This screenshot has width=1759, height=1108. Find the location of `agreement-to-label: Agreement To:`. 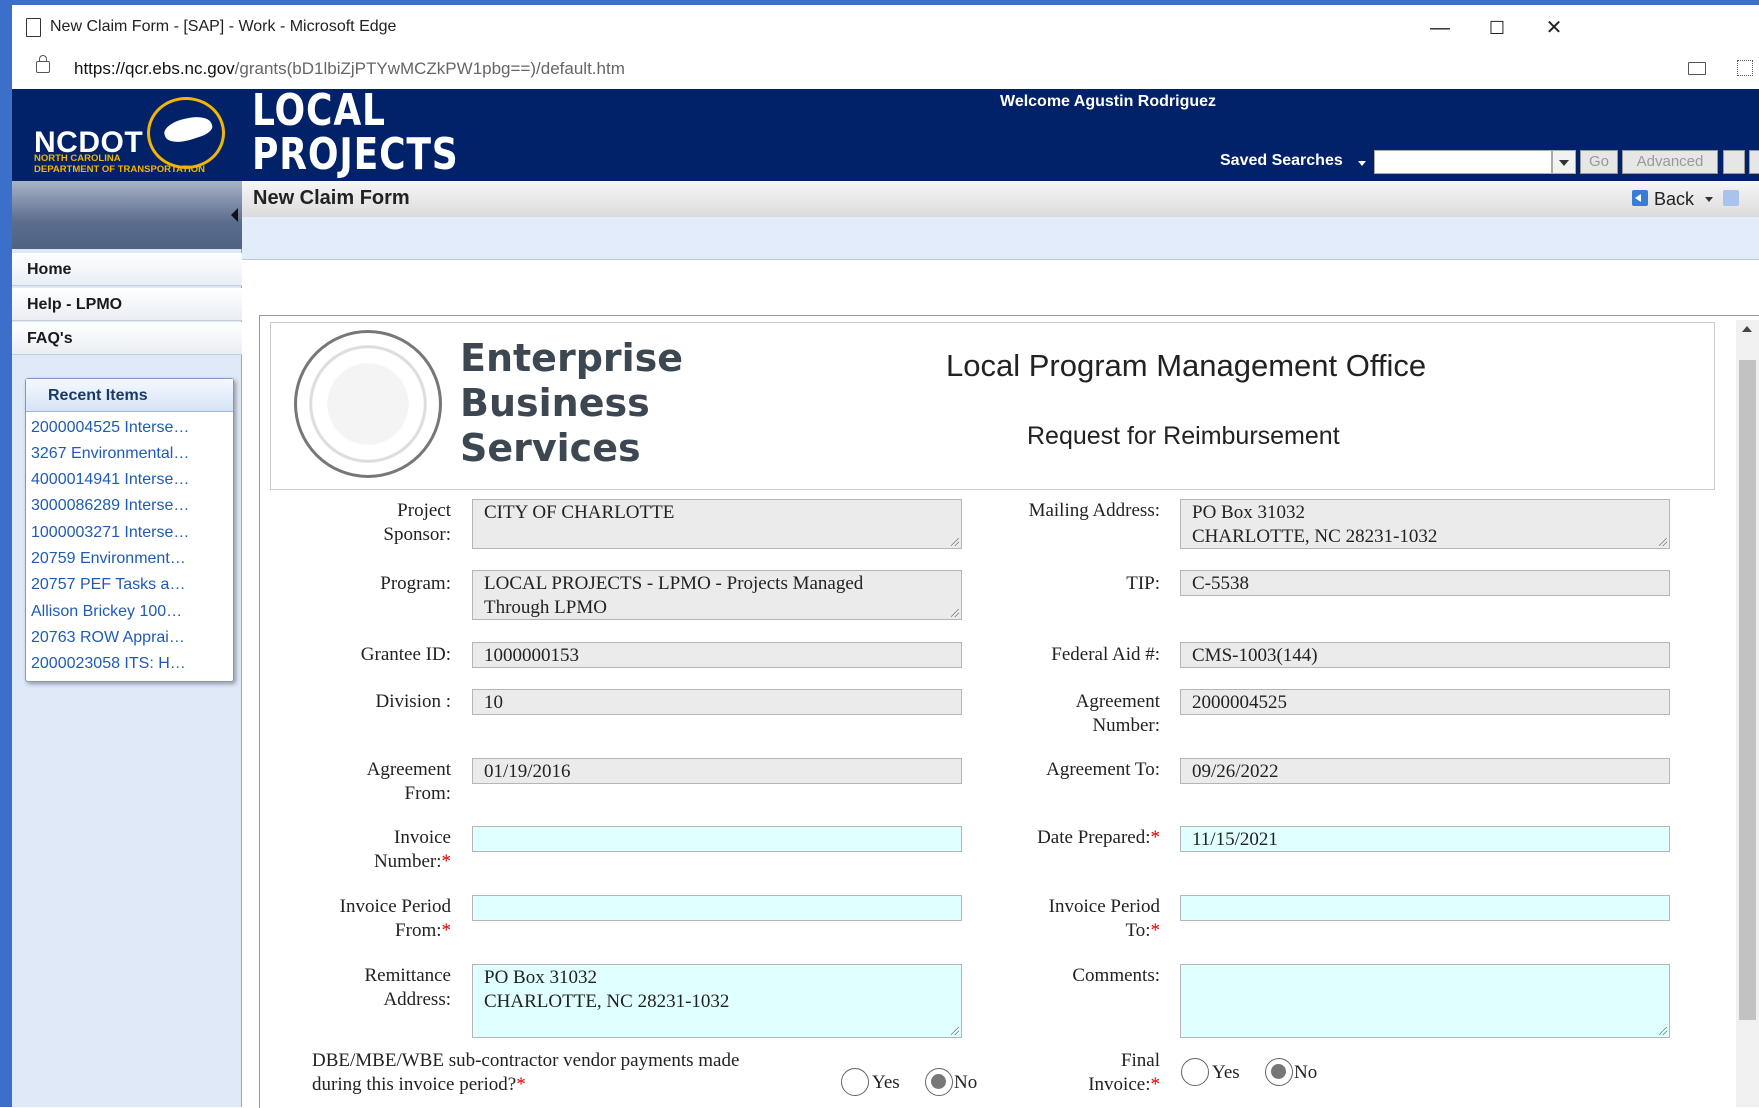

agreement-to-label: Agreement To: is located at coordinates (1103, 769).